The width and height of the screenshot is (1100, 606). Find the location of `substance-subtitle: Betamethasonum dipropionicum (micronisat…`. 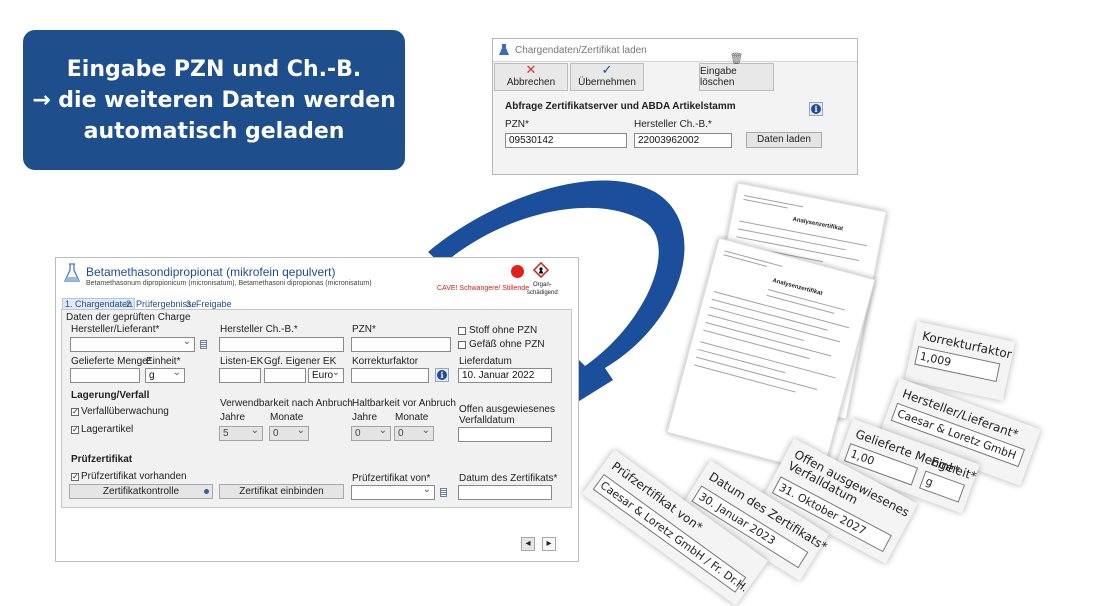

substance-subtitle: Betamethasonum dipropionicum (micronisat… is located at coordinates (229, 283).